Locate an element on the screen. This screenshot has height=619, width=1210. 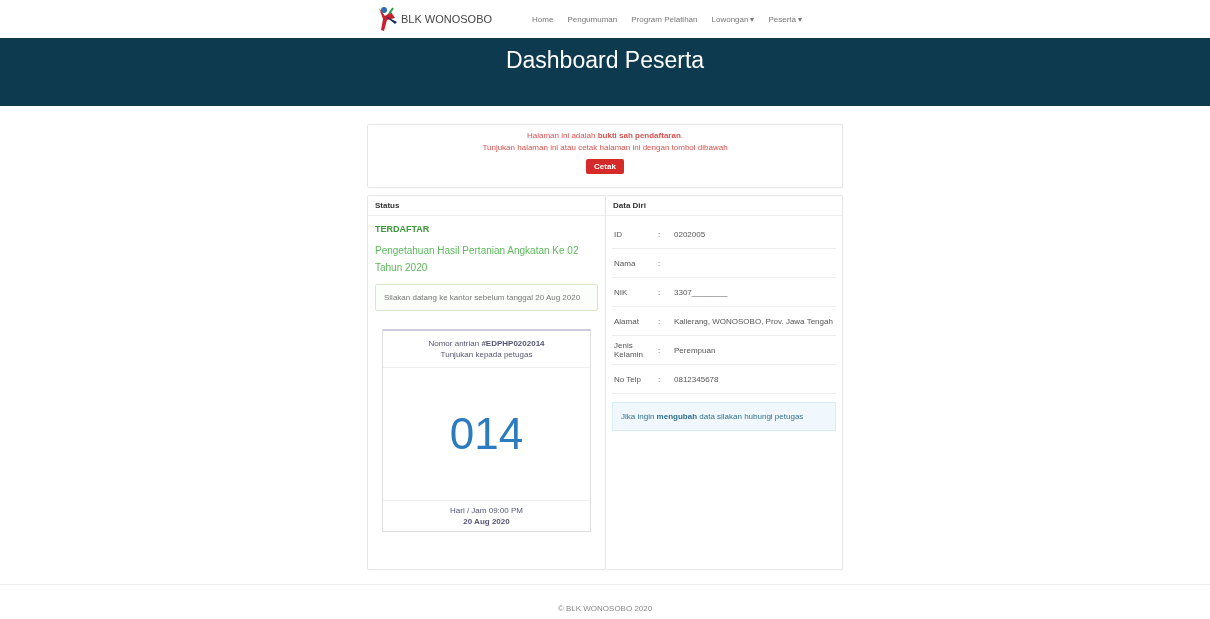
queue-note: Tunjukan kepada petugas is located at coordinates (486, 354).